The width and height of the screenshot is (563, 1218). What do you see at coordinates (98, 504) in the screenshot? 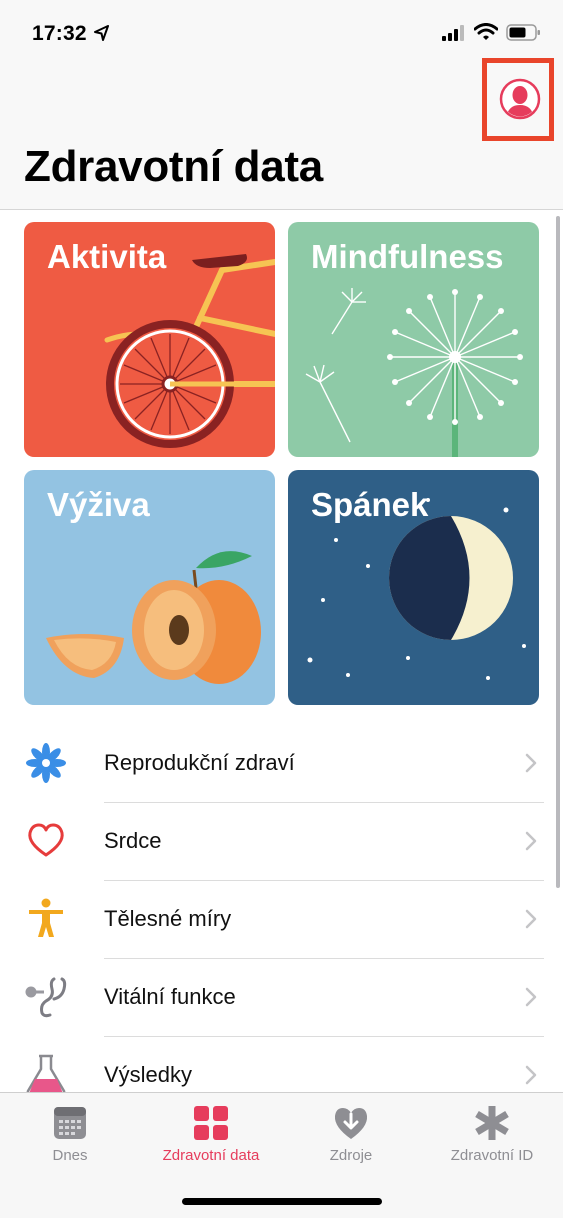
I see `tile-nutrition-label: Výživa` at bounding box center [98, 504].